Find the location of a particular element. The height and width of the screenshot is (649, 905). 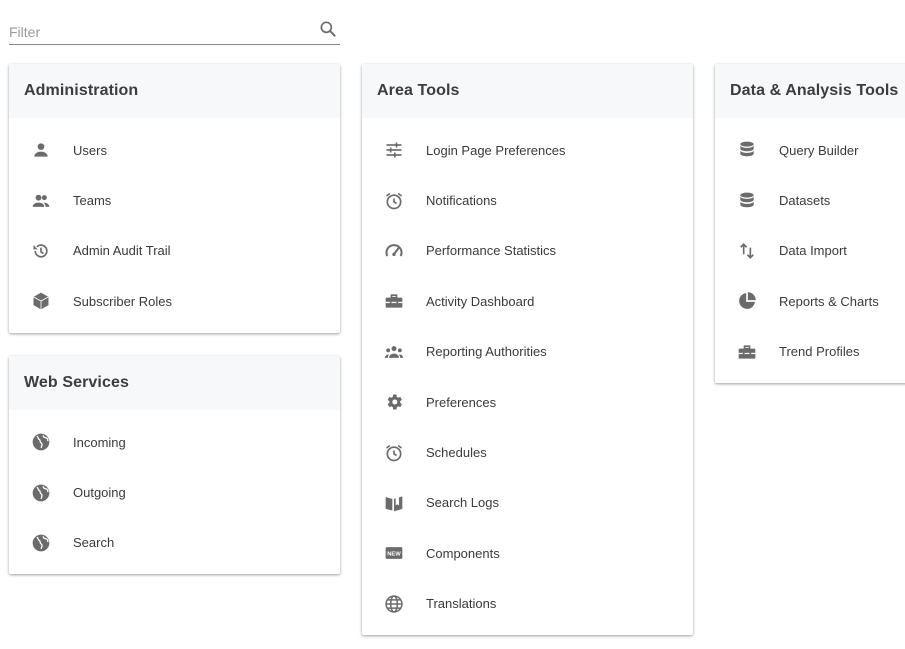

menu-item-users: Users is located at coordinates (174, 150).